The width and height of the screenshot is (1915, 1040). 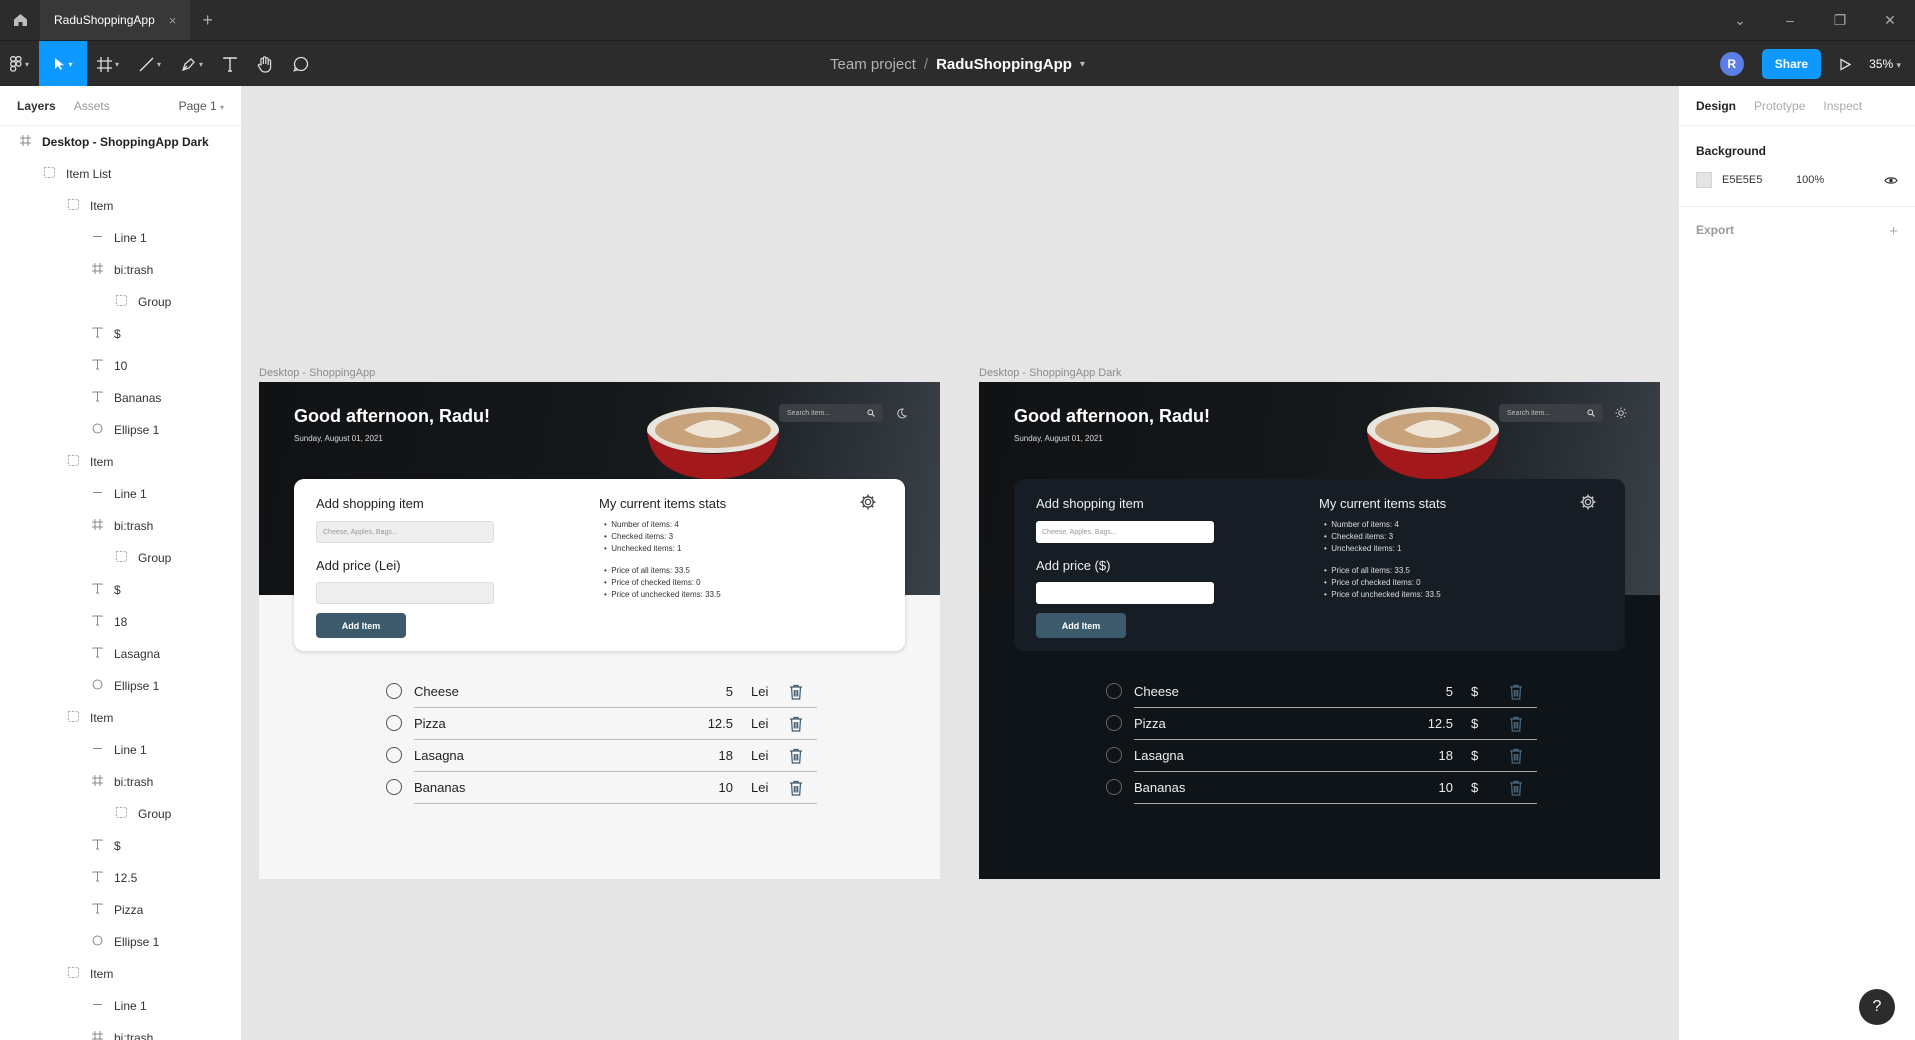 I want to click on background-hex: E5E5E5, so click(x=1759, y=180).